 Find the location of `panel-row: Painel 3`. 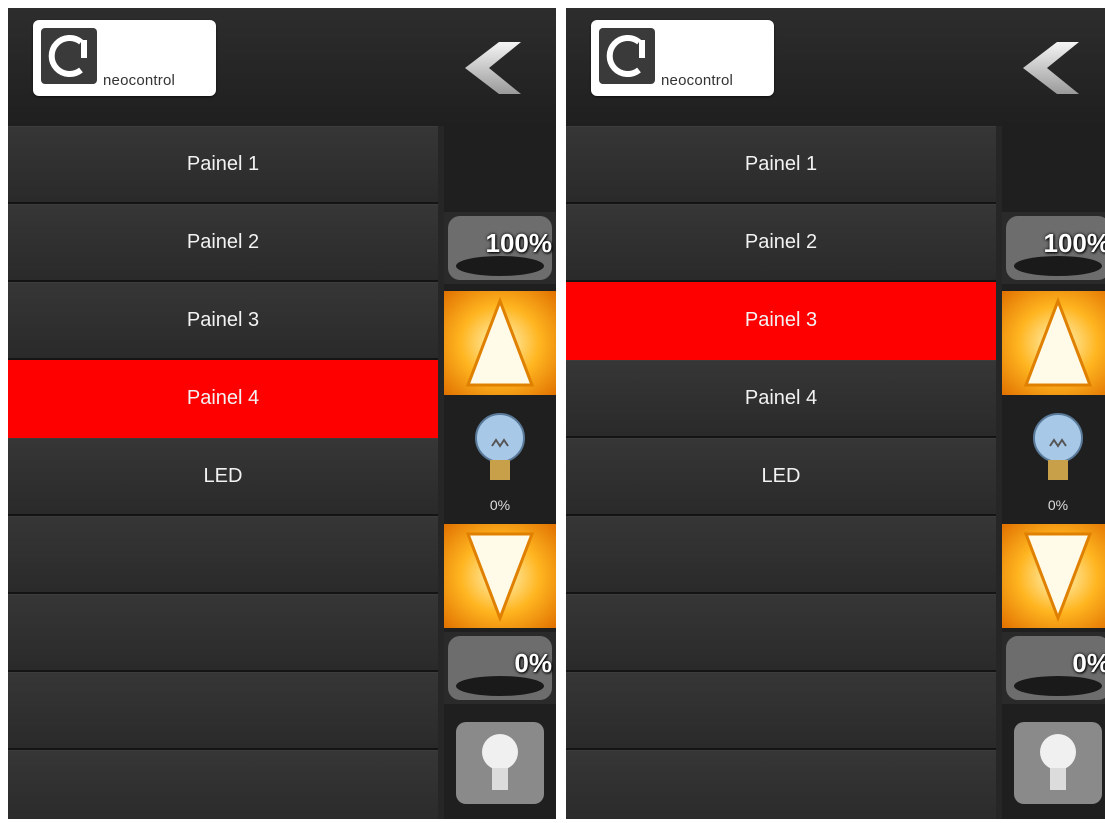

panel-row: Painel 3 is located at coordinates (223, 321).